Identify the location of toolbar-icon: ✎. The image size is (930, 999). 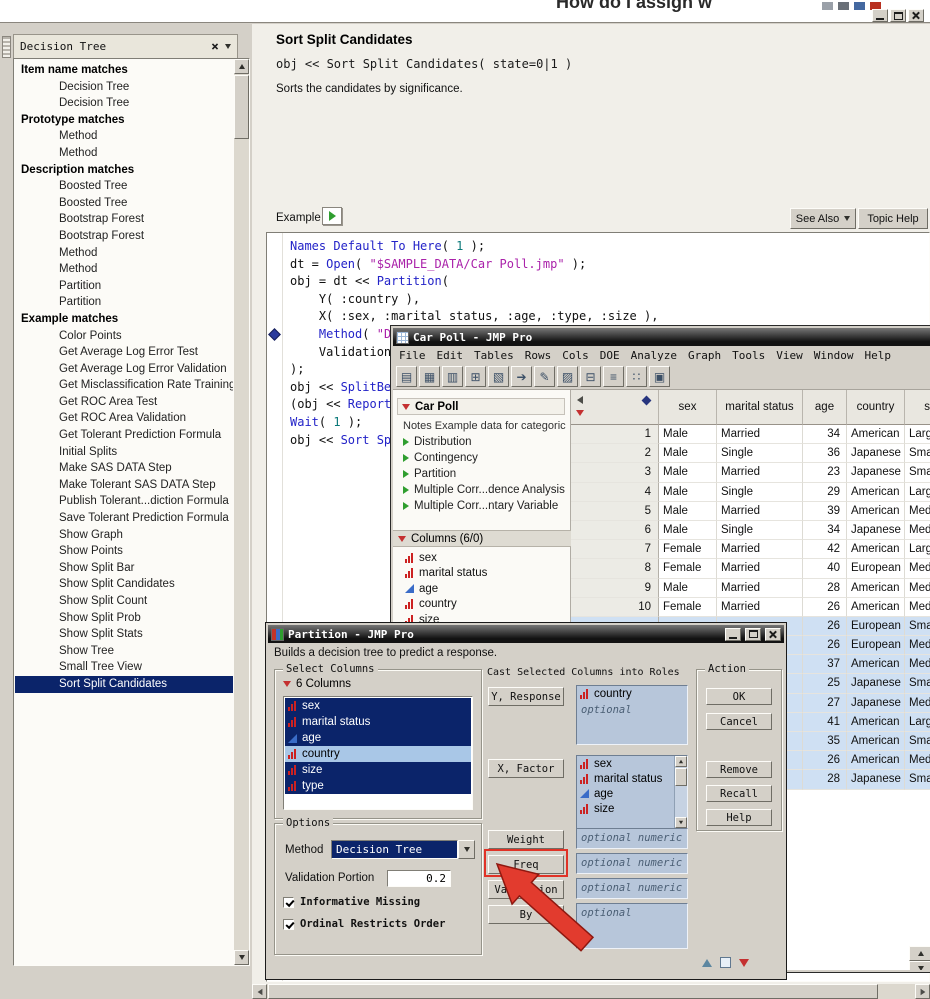
(544, 376).